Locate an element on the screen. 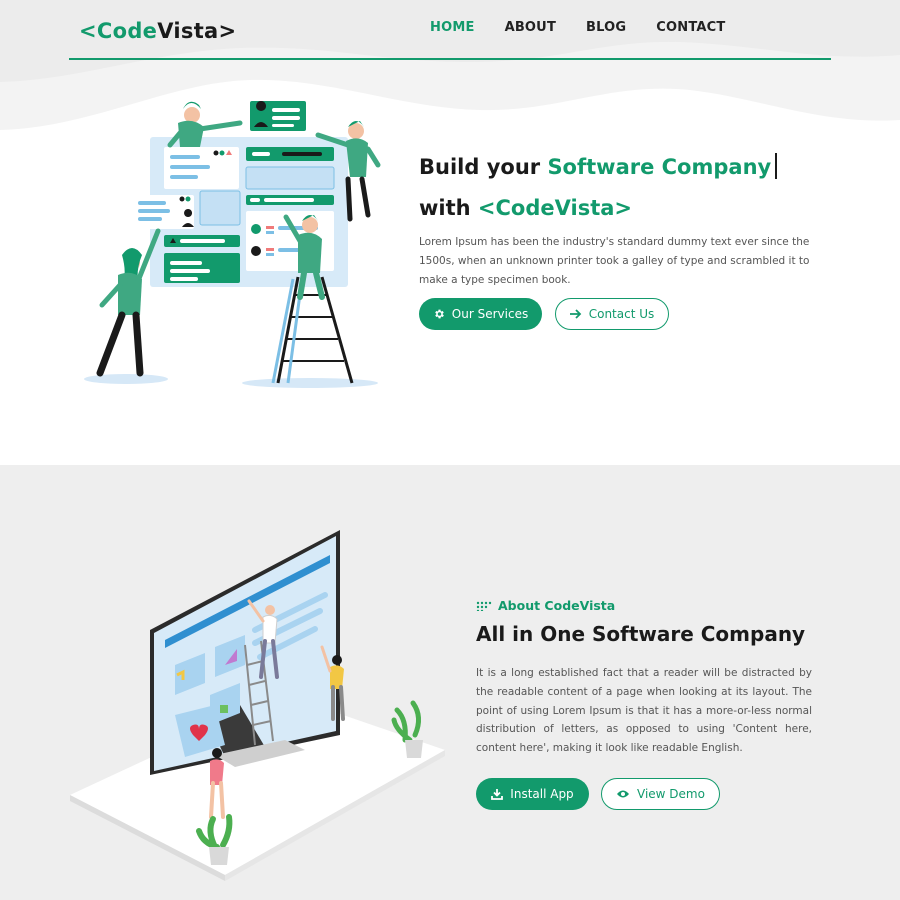  logo-bracket-close: > is located at coordinates (227, 31).